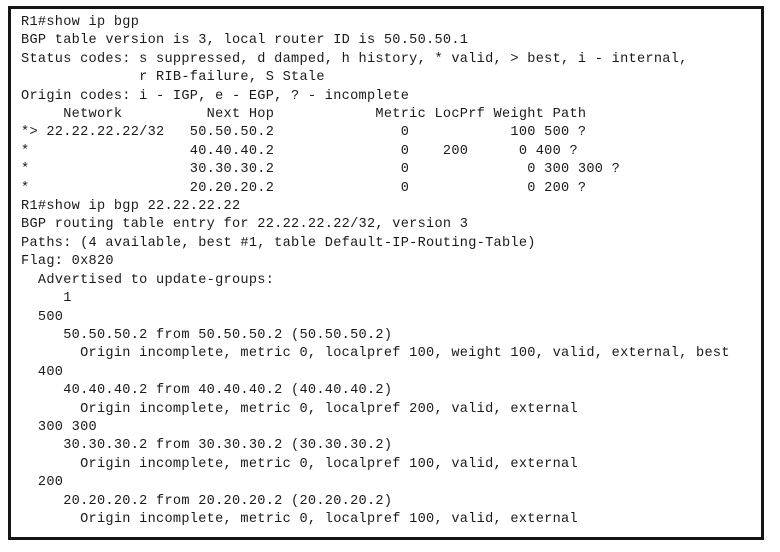  What do you see at coordinates (67, 262) in the screenshot?
I see `flag-line: Flag: 0x820` at bounding box center [67, 262].